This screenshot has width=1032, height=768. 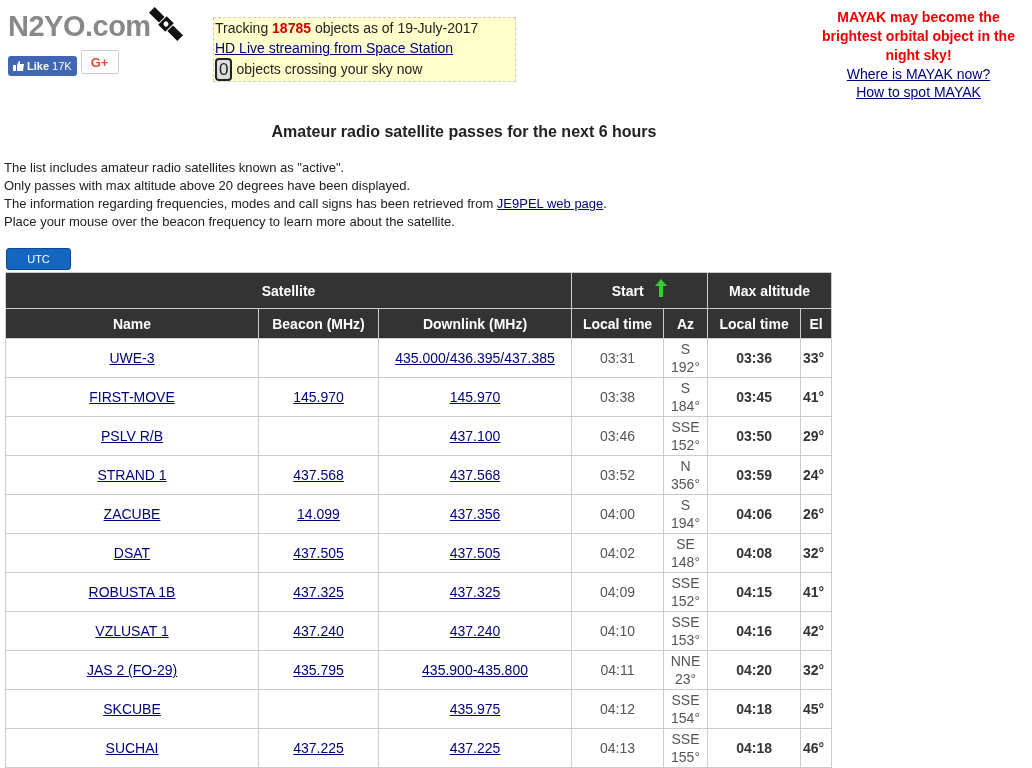 What do you see at coordinates (132, 323) in the screenshot?
I see `column-header: Name` at bounding box center [132, 323].